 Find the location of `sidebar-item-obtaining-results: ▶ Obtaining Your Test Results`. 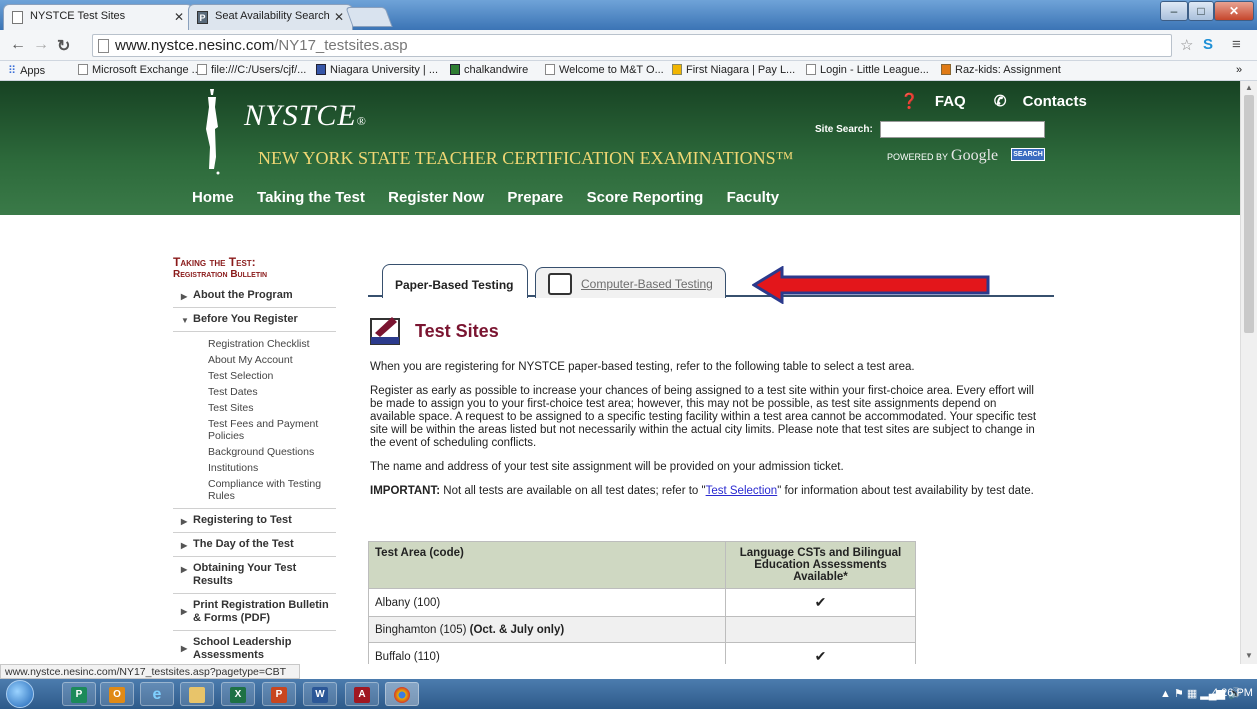

sidebar-item-obtaining-results: ▶ Obtaining Your Test Results is located at coordinates (254, 575).